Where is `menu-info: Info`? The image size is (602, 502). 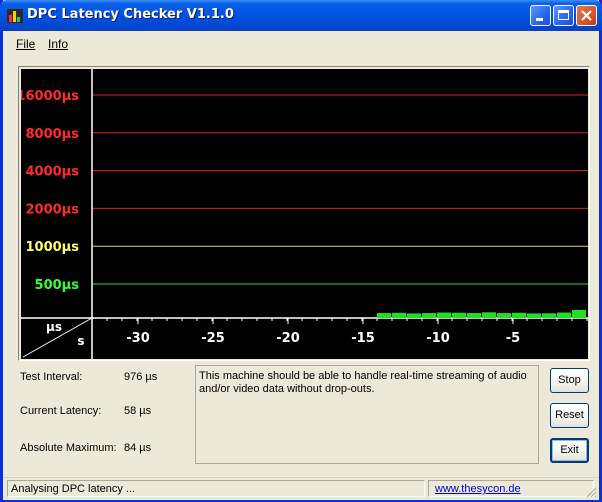
menu-info: Info is located at coordinates (58, 44).